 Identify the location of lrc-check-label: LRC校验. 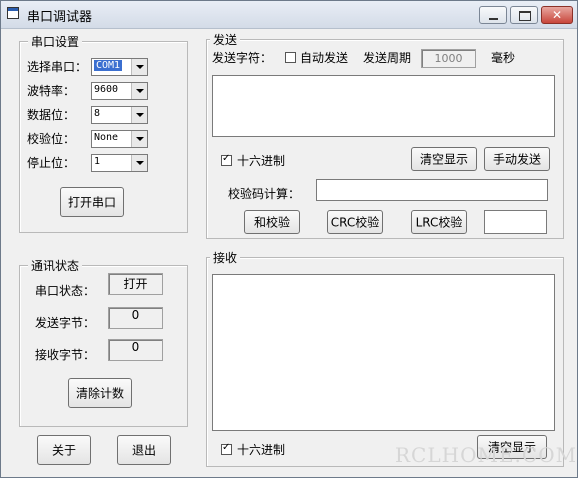
(439, 222).